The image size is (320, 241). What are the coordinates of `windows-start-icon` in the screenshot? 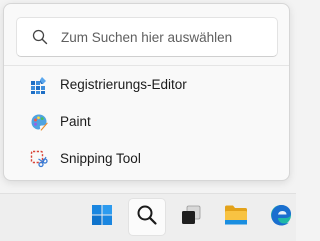 It's located at (102, 217).